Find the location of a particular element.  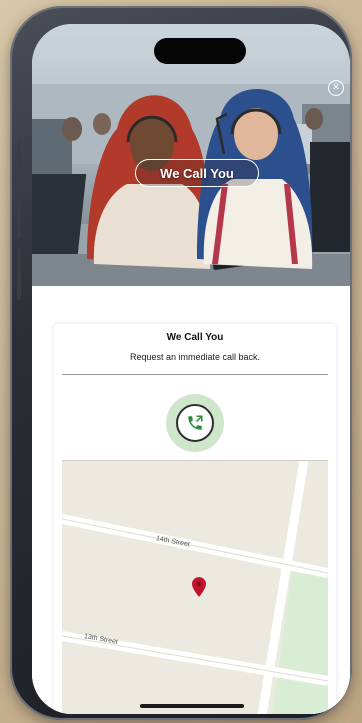

volume-up-button is located at coordinates (19, 212).